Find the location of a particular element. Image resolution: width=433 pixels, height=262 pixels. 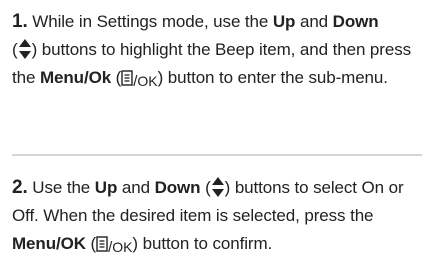

step-2-and: and is located at coordinates (136, 187).